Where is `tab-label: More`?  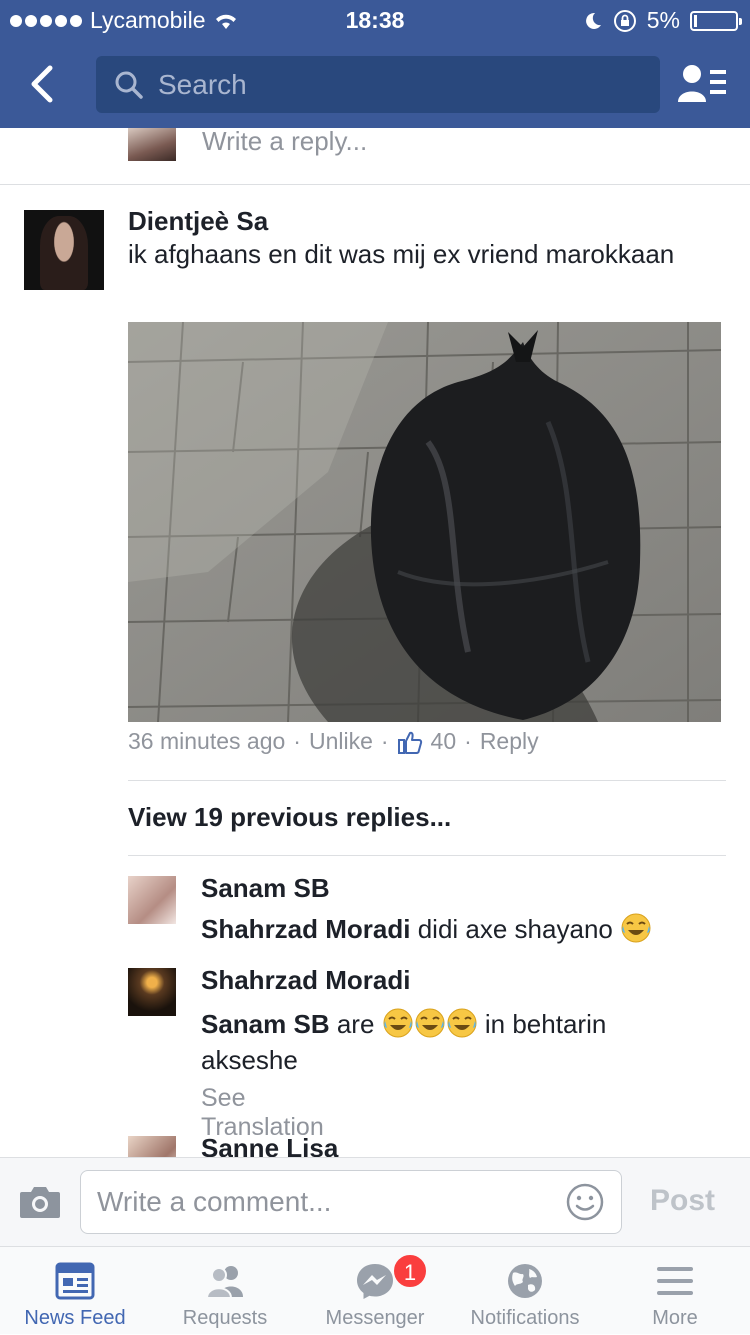
tab-label: More is located at coordinates (675, 1318).